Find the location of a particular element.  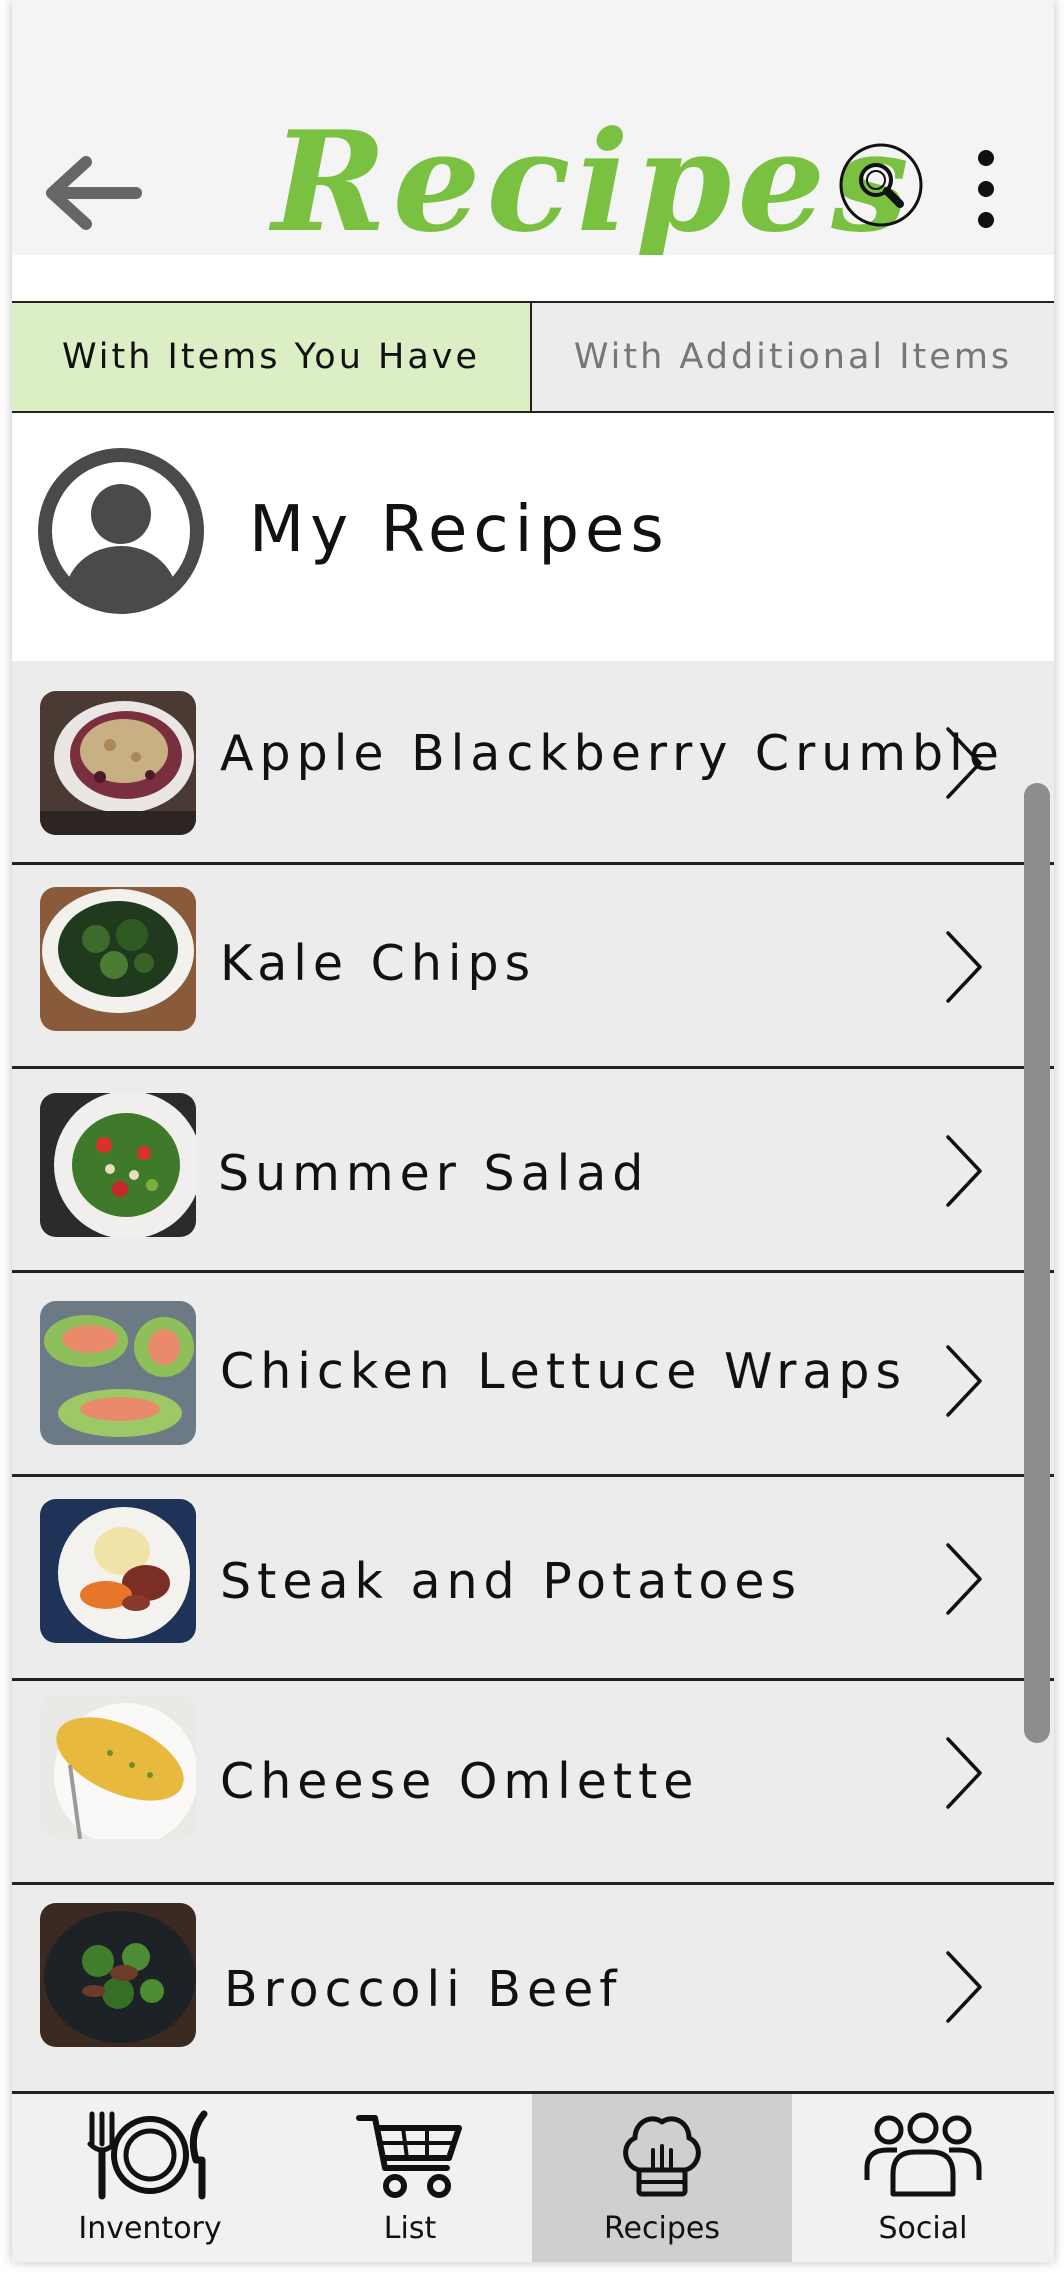

shopping-cart-icon is located at coordinates (409, 2156).